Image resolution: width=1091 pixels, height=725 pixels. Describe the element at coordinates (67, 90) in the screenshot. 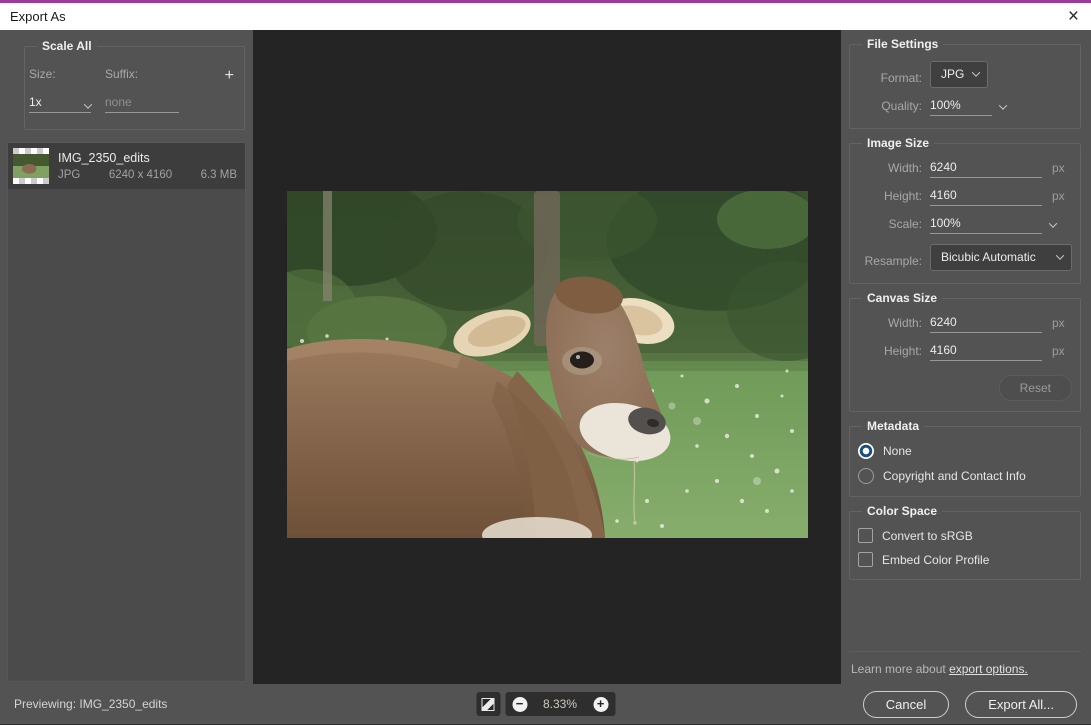

I see `scale-size-column: Size: 1x` at that location.